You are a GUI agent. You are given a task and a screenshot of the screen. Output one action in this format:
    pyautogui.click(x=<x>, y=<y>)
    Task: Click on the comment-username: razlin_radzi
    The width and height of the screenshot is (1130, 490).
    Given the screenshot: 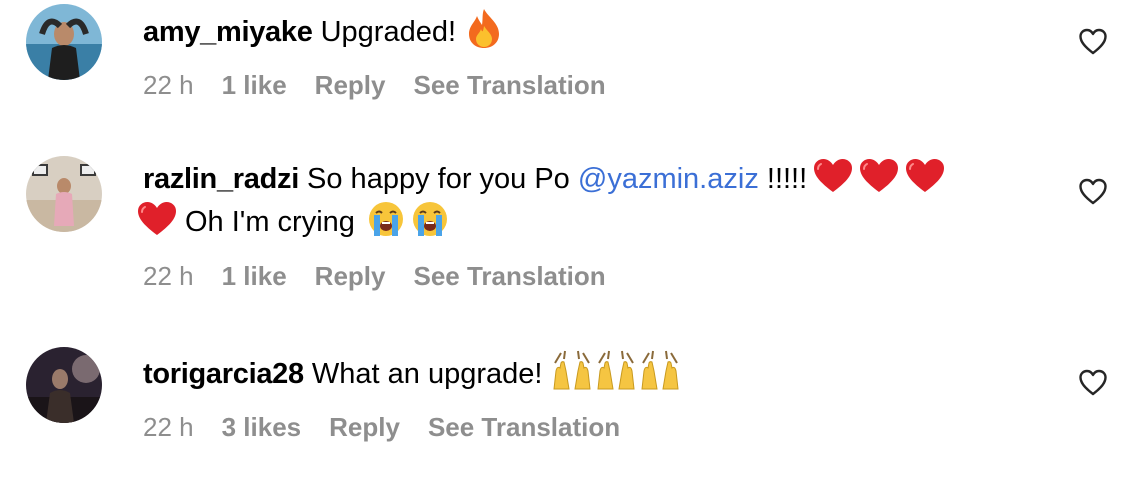 What is the action you would take?
    pyautogui.click(x=221, y=179)
    